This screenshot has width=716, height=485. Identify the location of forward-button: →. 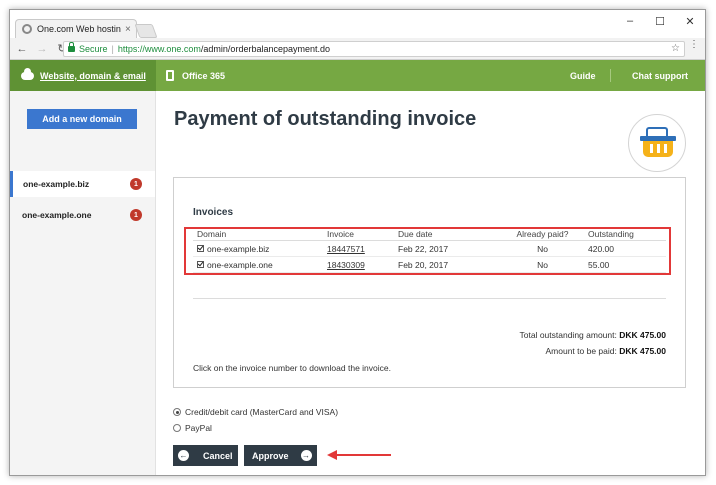
(42, 49).